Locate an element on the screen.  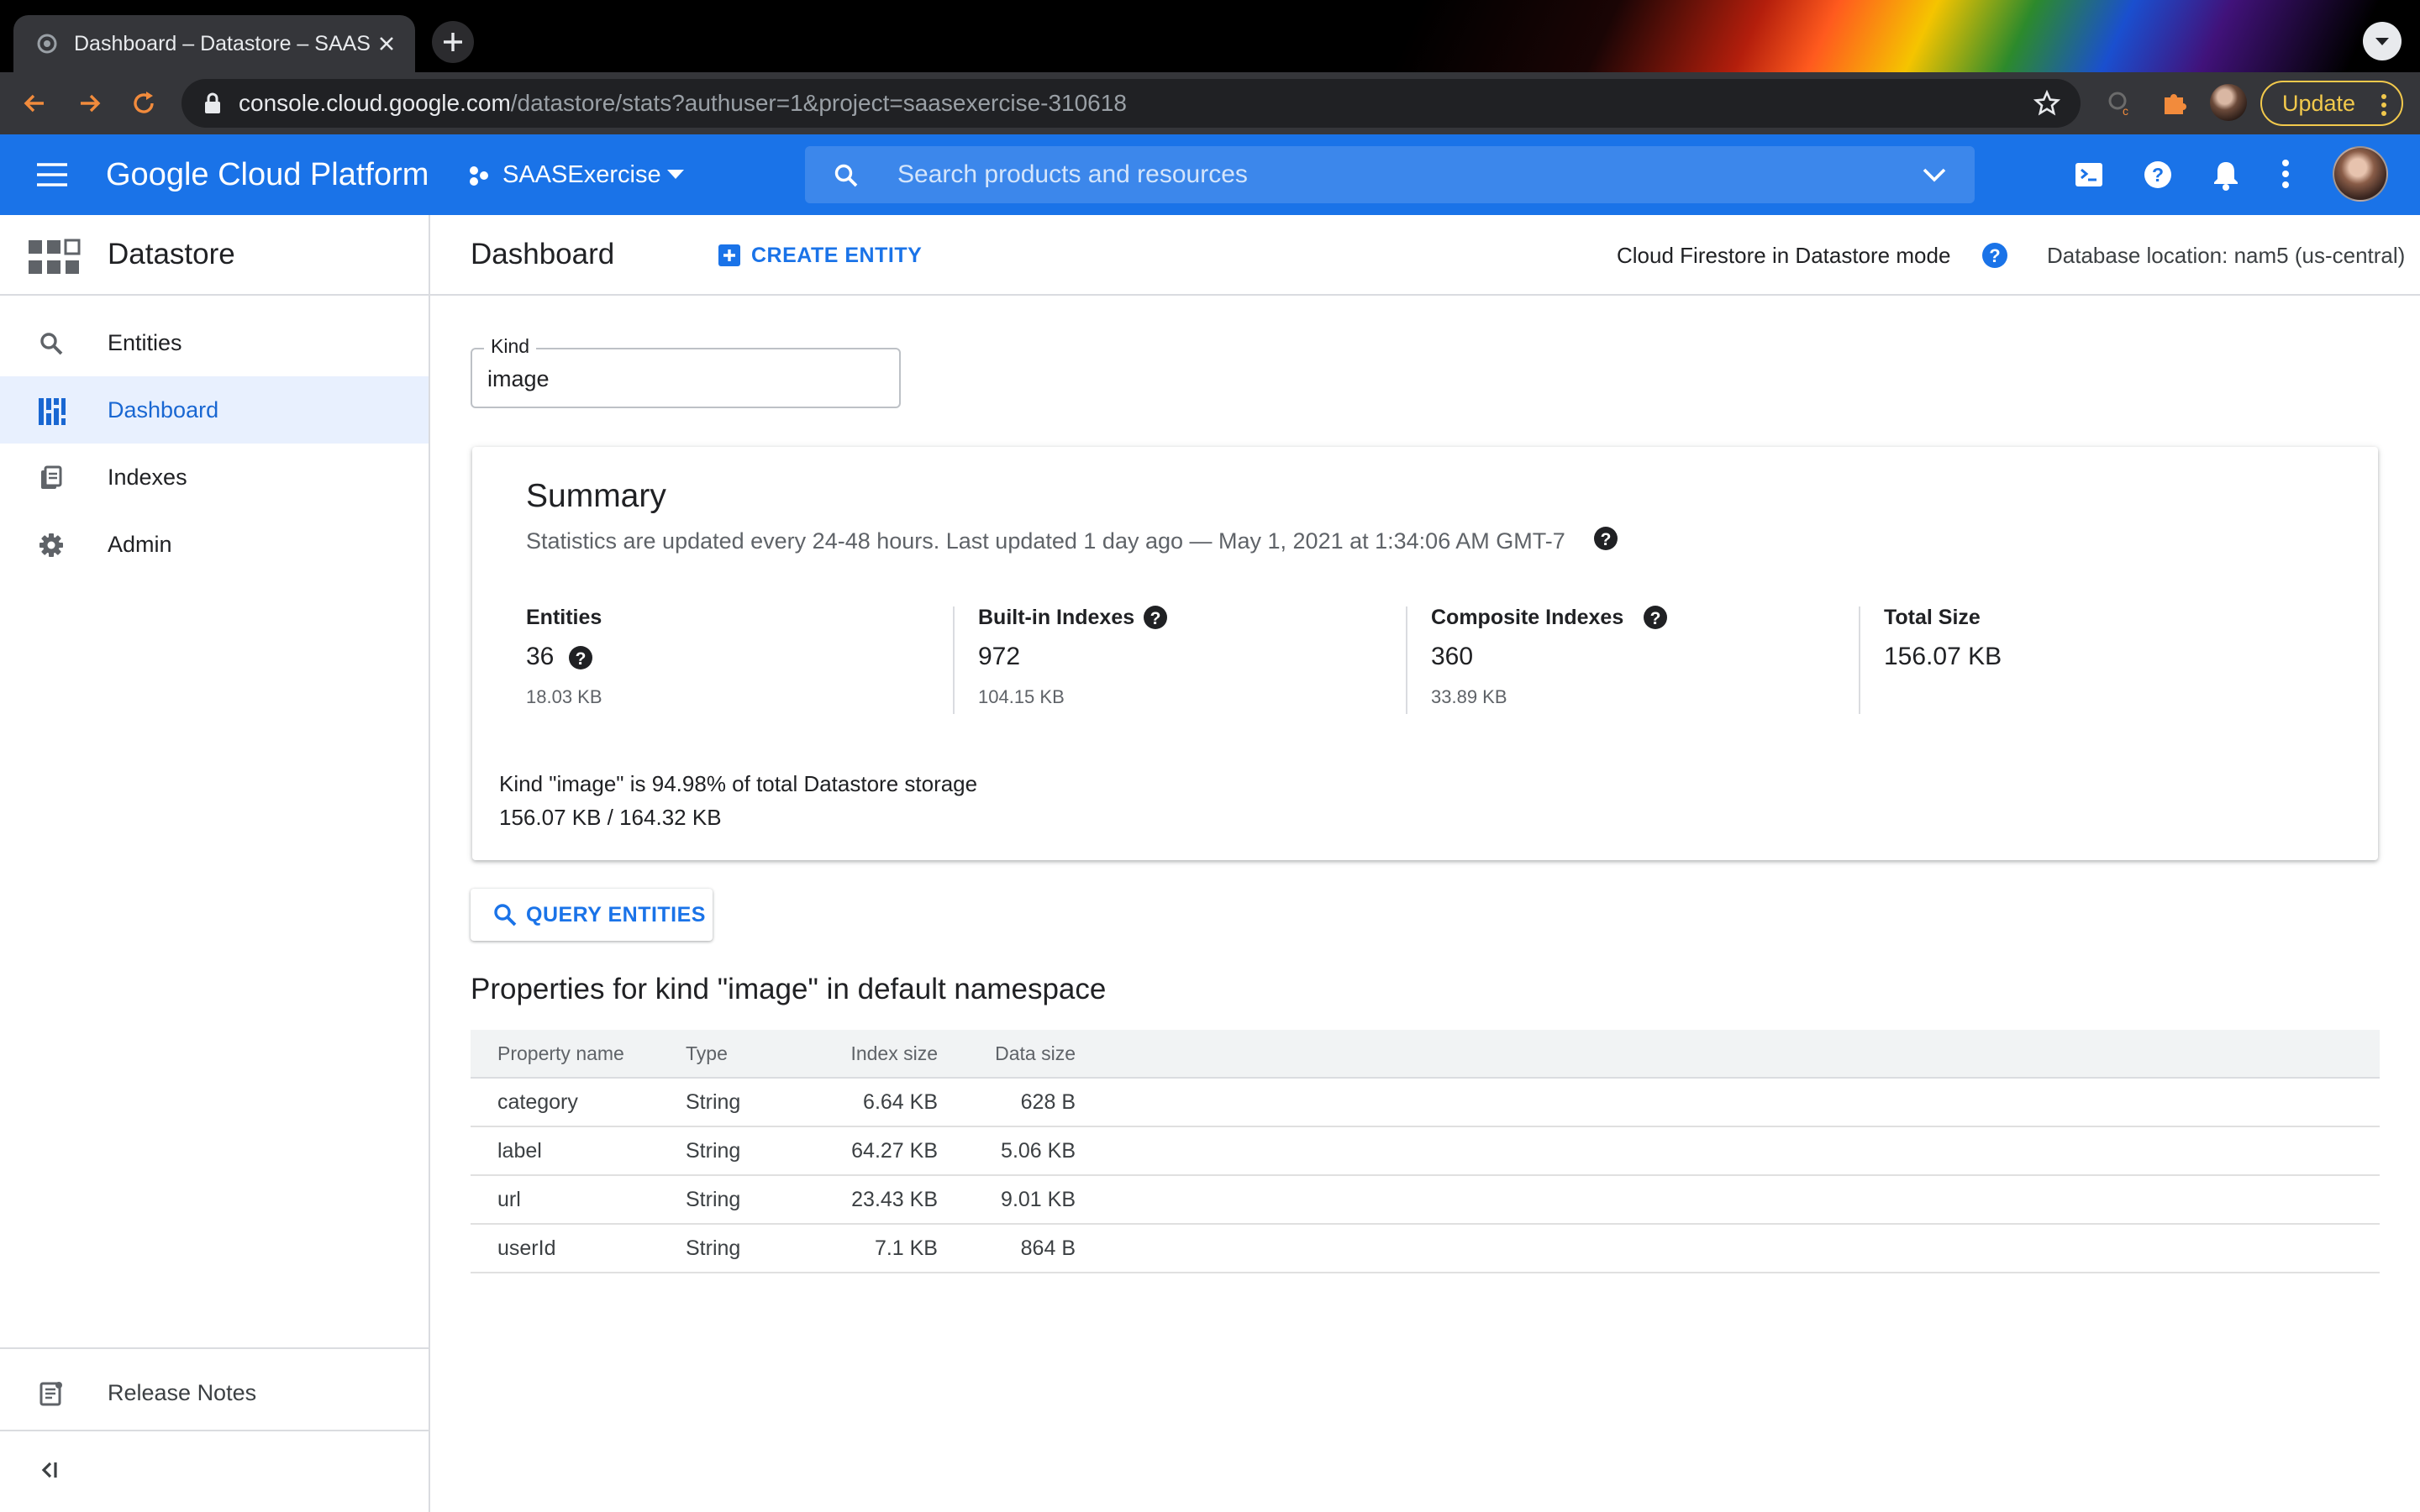
sidebar-item-admin: Admin is located at coordinates (214, 544).